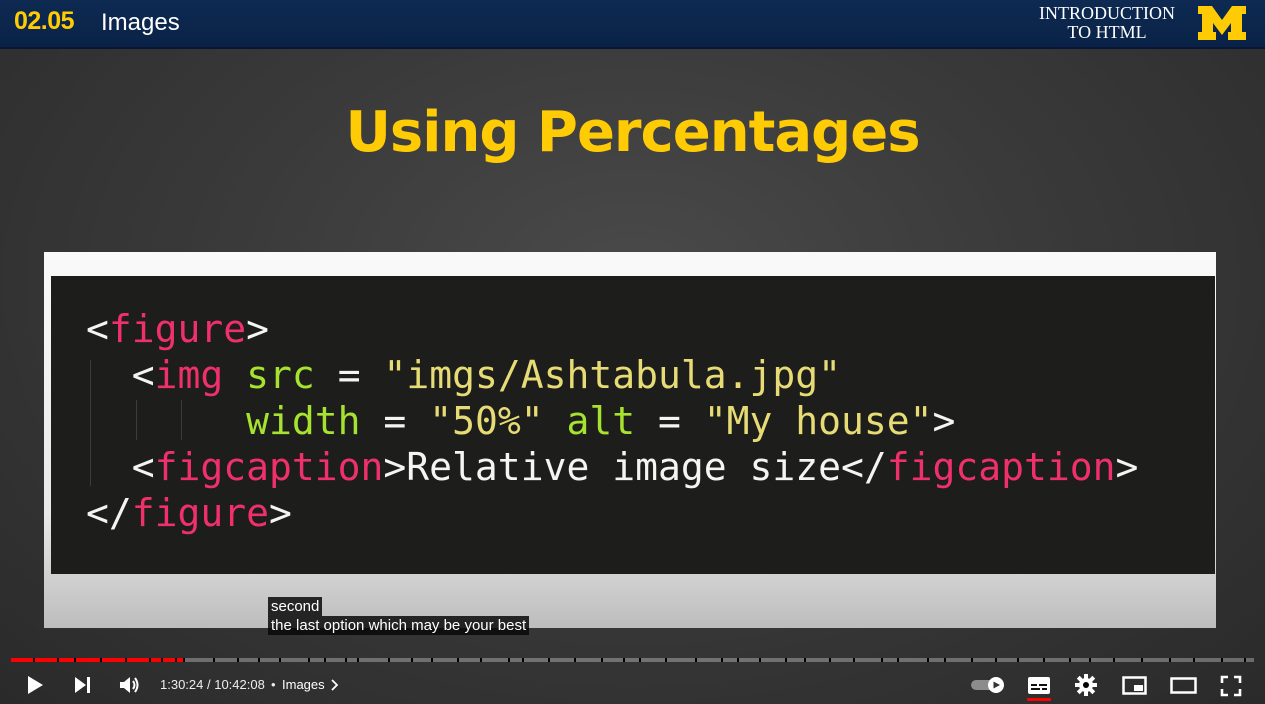 This screenshot has height=704, width=1265. What do you see at coordinates (632, 24) in the screenshot?
I see `lecture-header-bar: 02.05 Images INTRODUCTION TO HTML` at bounding box center [632, 24].